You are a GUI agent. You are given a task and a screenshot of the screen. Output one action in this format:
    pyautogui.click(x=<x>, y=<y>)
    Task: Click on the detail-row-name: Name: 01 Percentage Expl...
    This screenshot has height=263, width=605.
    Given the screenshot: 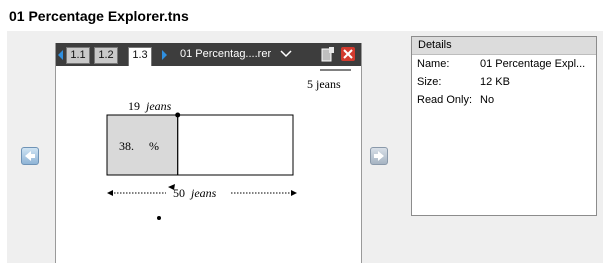 What is the action you would take?
    pyautogui.click(x=504, y=64)
    